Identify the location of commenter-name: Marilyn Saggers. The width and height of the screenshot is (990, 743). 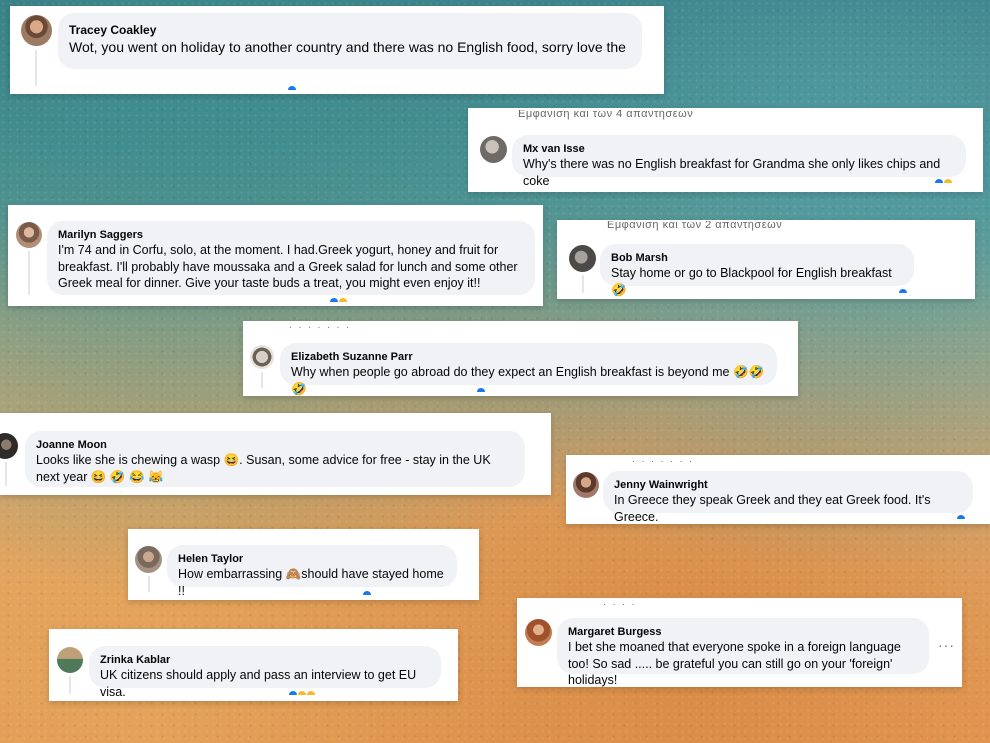
(291, 235).